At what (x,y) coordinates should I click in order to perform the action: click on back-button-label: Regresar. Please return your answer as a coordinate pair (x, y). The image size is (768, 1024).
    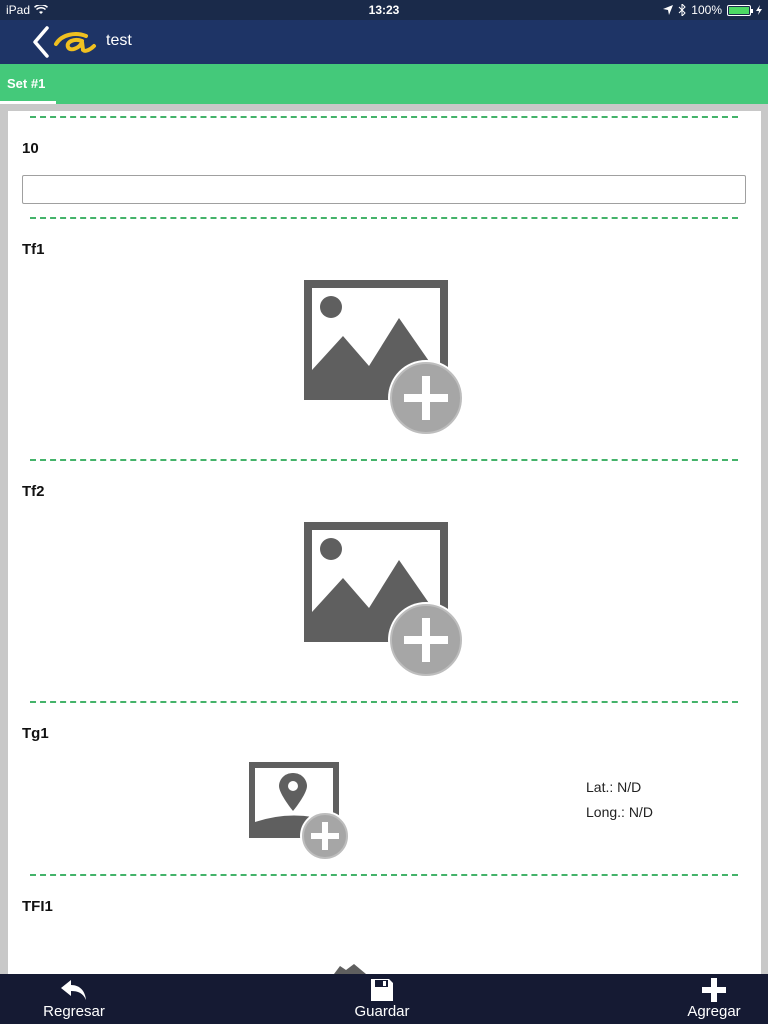
    Looking at the image, I should click on (74, 1011).